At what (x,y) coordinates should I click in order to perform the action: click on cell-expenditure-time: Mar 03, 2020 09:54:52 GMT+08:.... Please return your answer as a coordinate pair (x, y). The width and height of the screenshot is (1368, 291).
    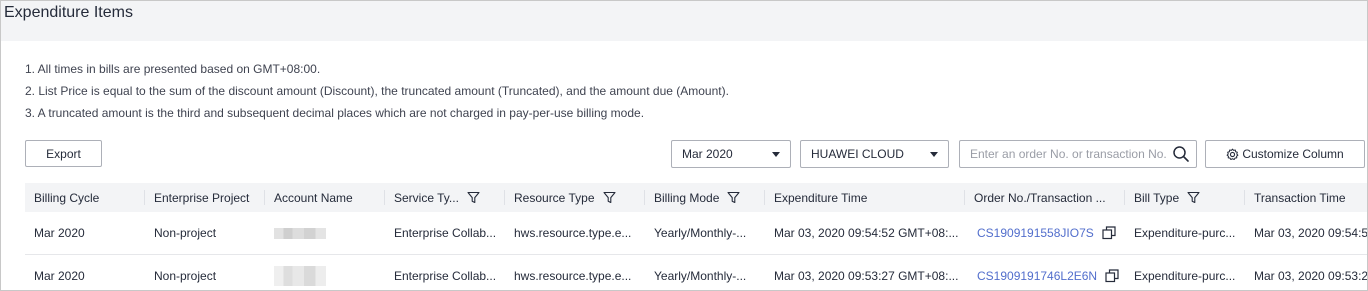
    Looking at the image, I should click on (866, 233).